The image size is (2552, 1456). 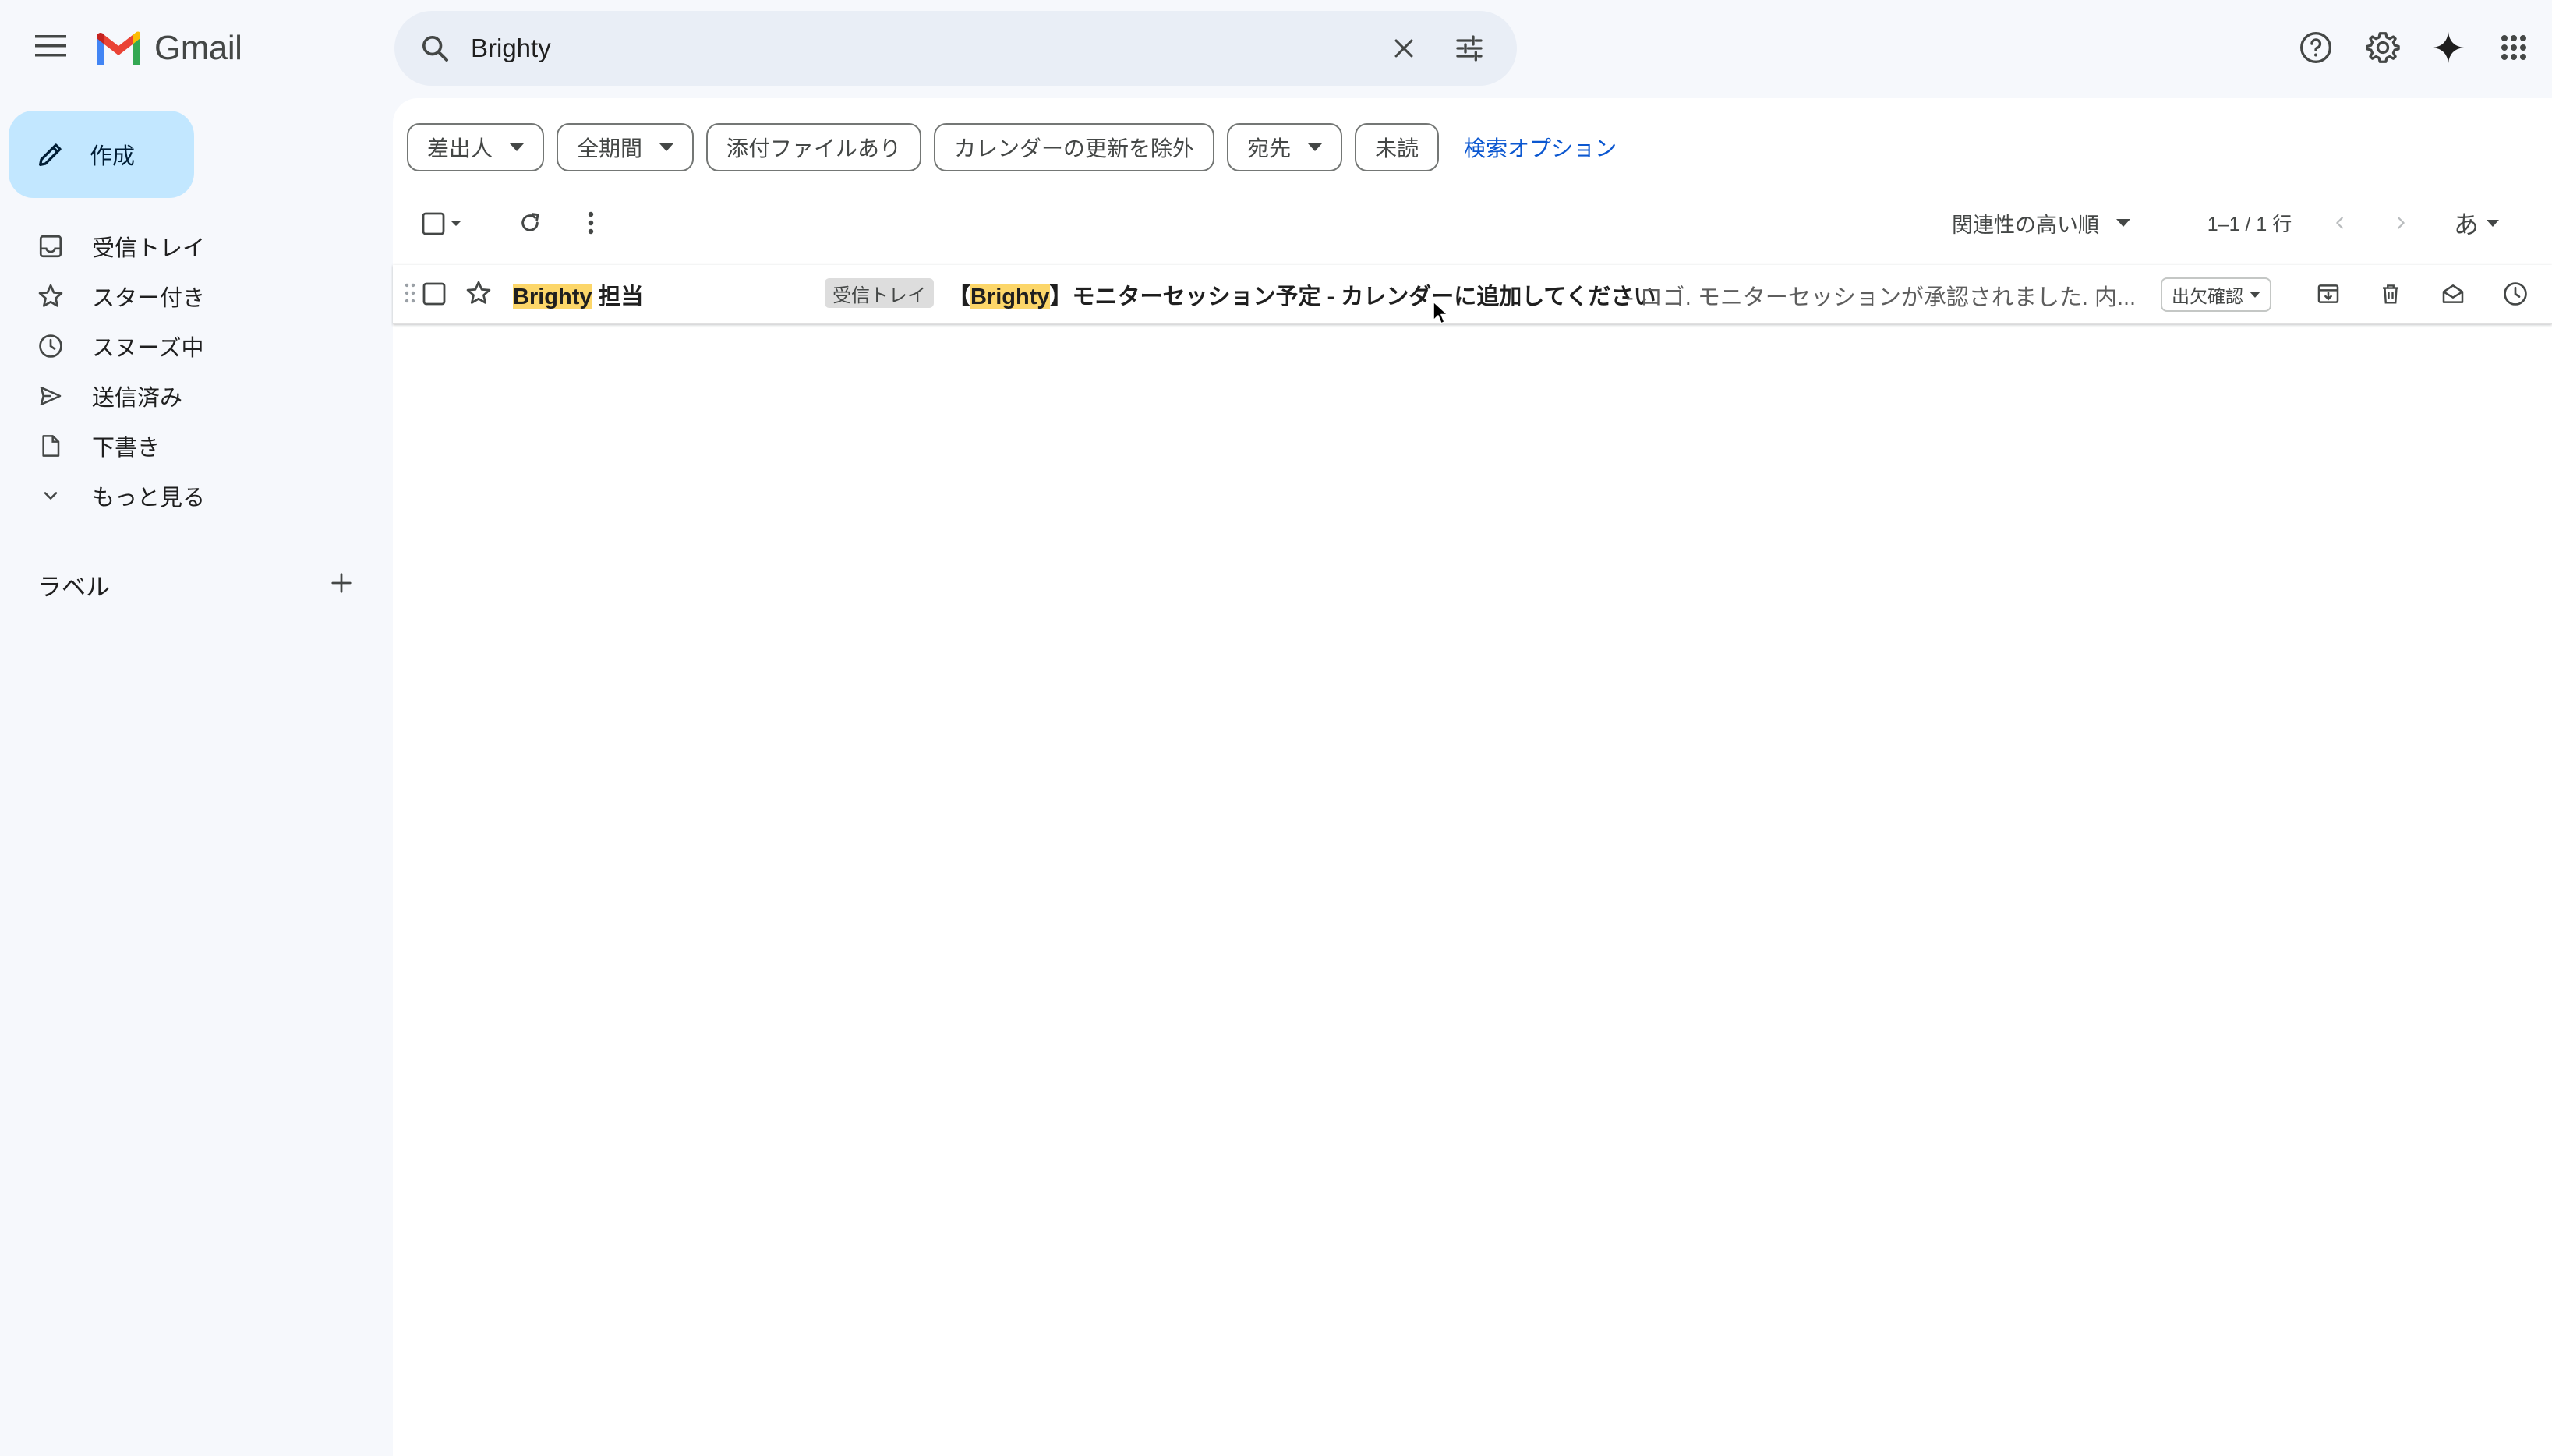 What do you see at coordinates (191, 446) in the screenshot?
I see `sidebar-item-drafts: 下書き` at bounding box center [191, 446].